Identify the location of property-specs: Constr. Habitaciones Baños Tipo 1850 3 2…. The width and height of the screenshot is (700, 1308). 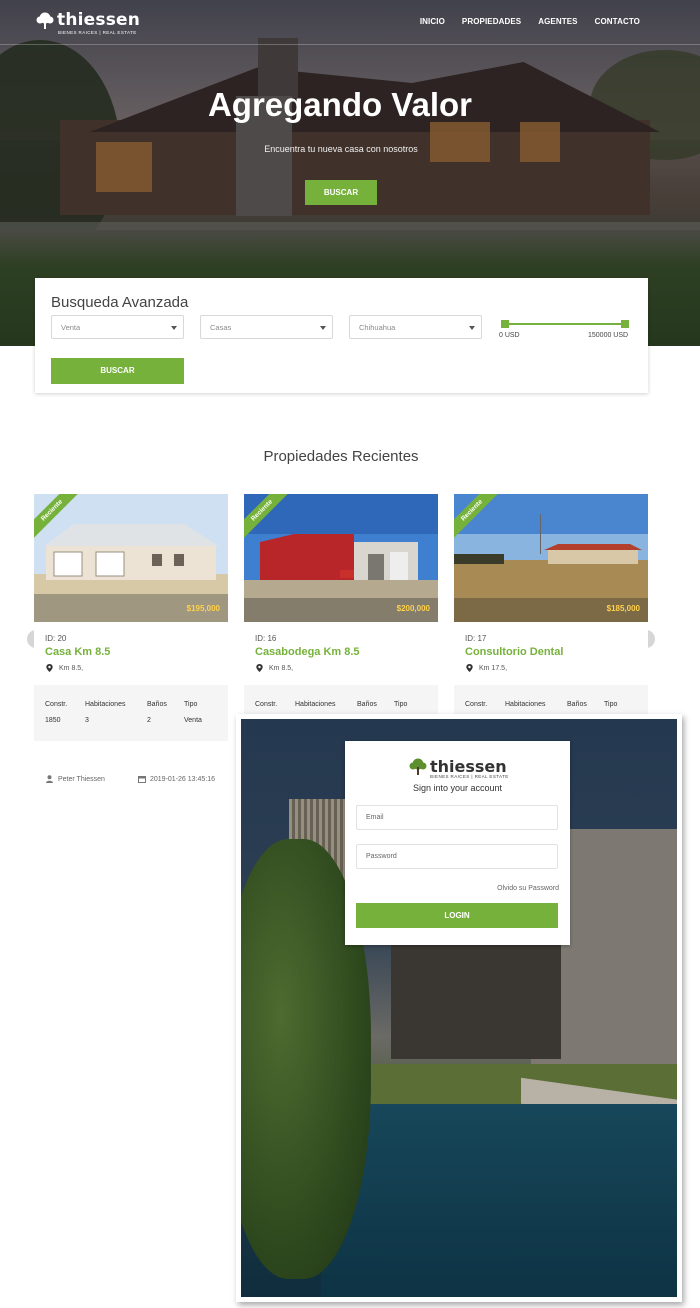
(131, 713).